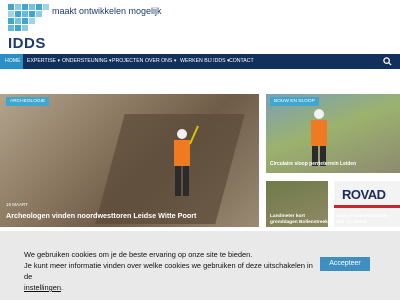 This screenshot has width=400, height=300. Describe the element at coordinates (28, 101) in the screenshot. I see `category-badge: ARCHEOLOGIE` at that location.